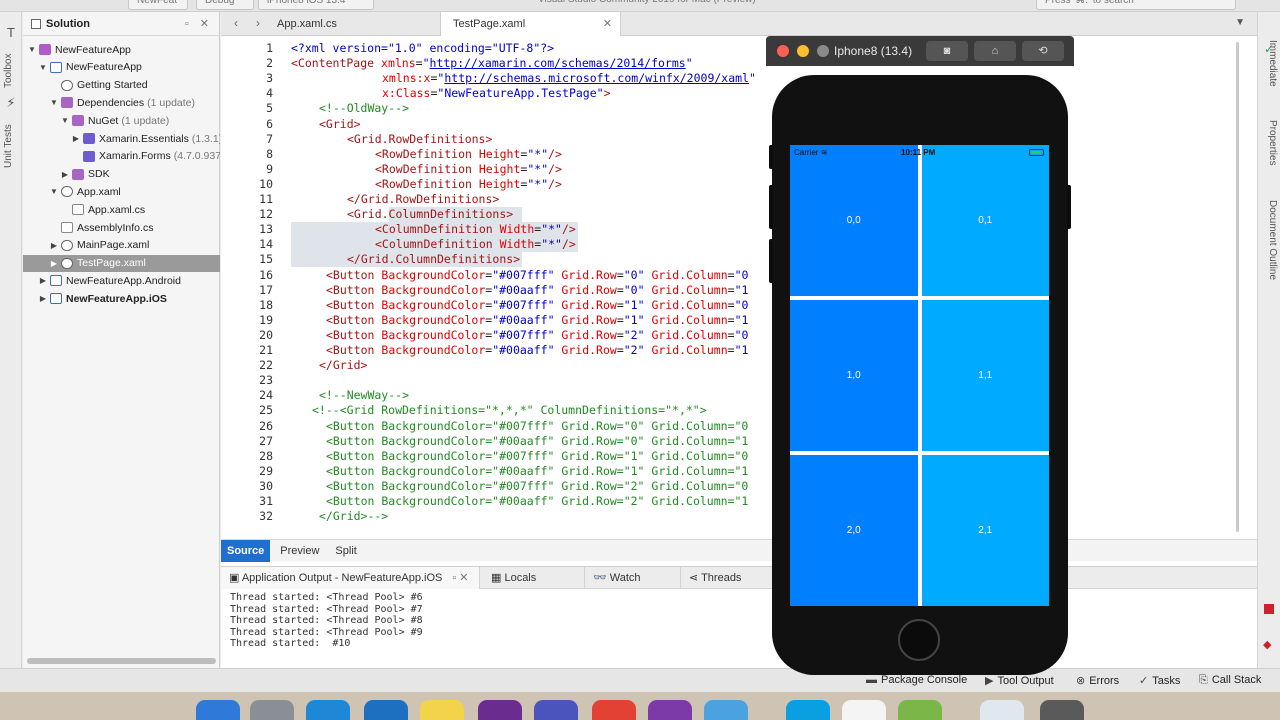 The height and width of the screenshot is (720, 1280). Describe the element at coordinates (121, 174) in the screenshot. I see `tree-item: ▶ SDK` at that location.